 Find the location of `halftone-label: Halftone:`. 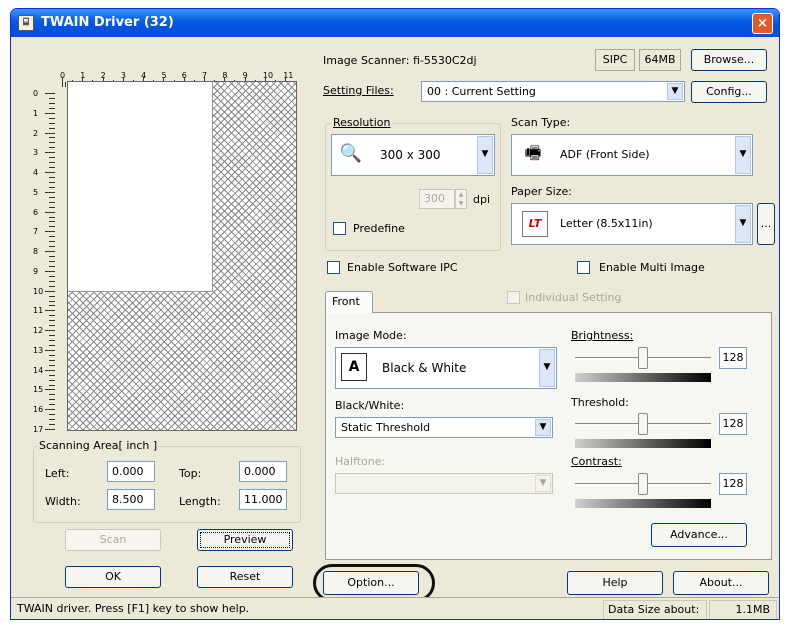

halftone-label: Halftone: is located at coordinates (360, 461).